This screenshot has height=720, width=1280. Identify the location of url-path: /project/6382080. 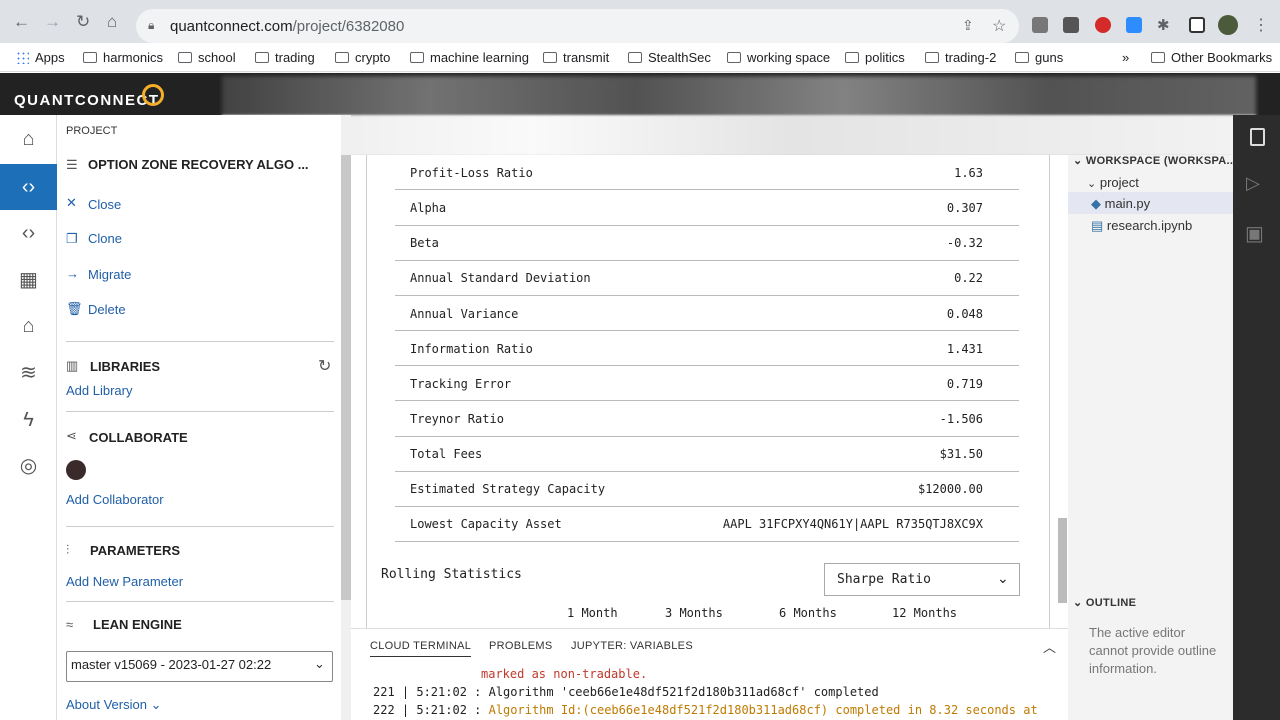
(348, 26).